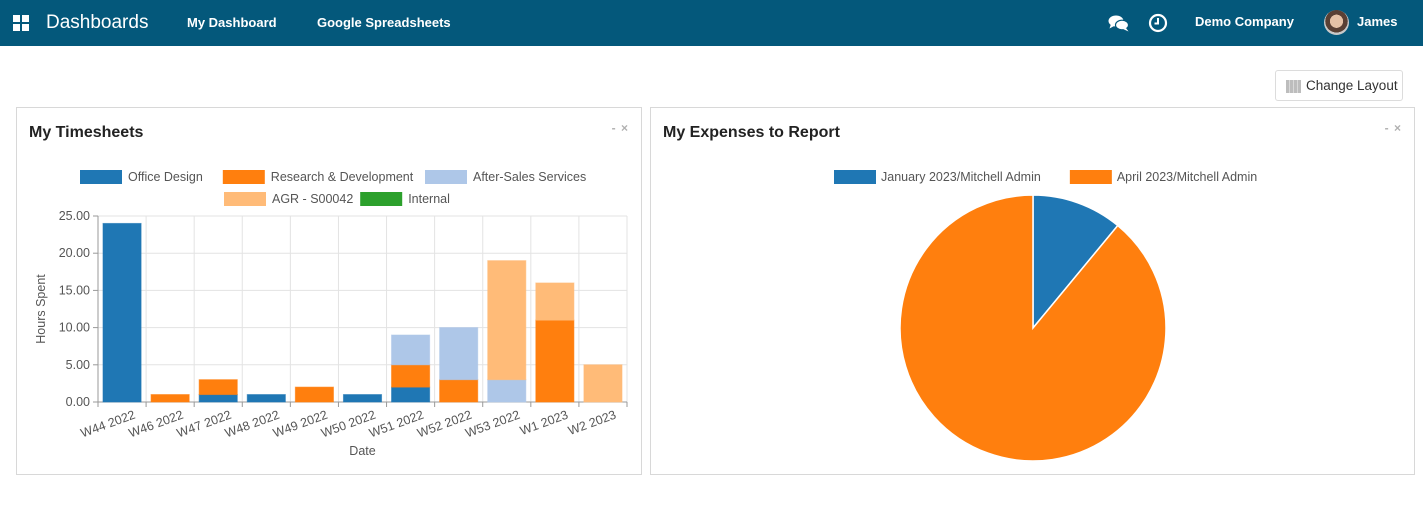 The image size is (1423, 506). I want to click on x-tick-label: W52 2022, so click(444, 424).